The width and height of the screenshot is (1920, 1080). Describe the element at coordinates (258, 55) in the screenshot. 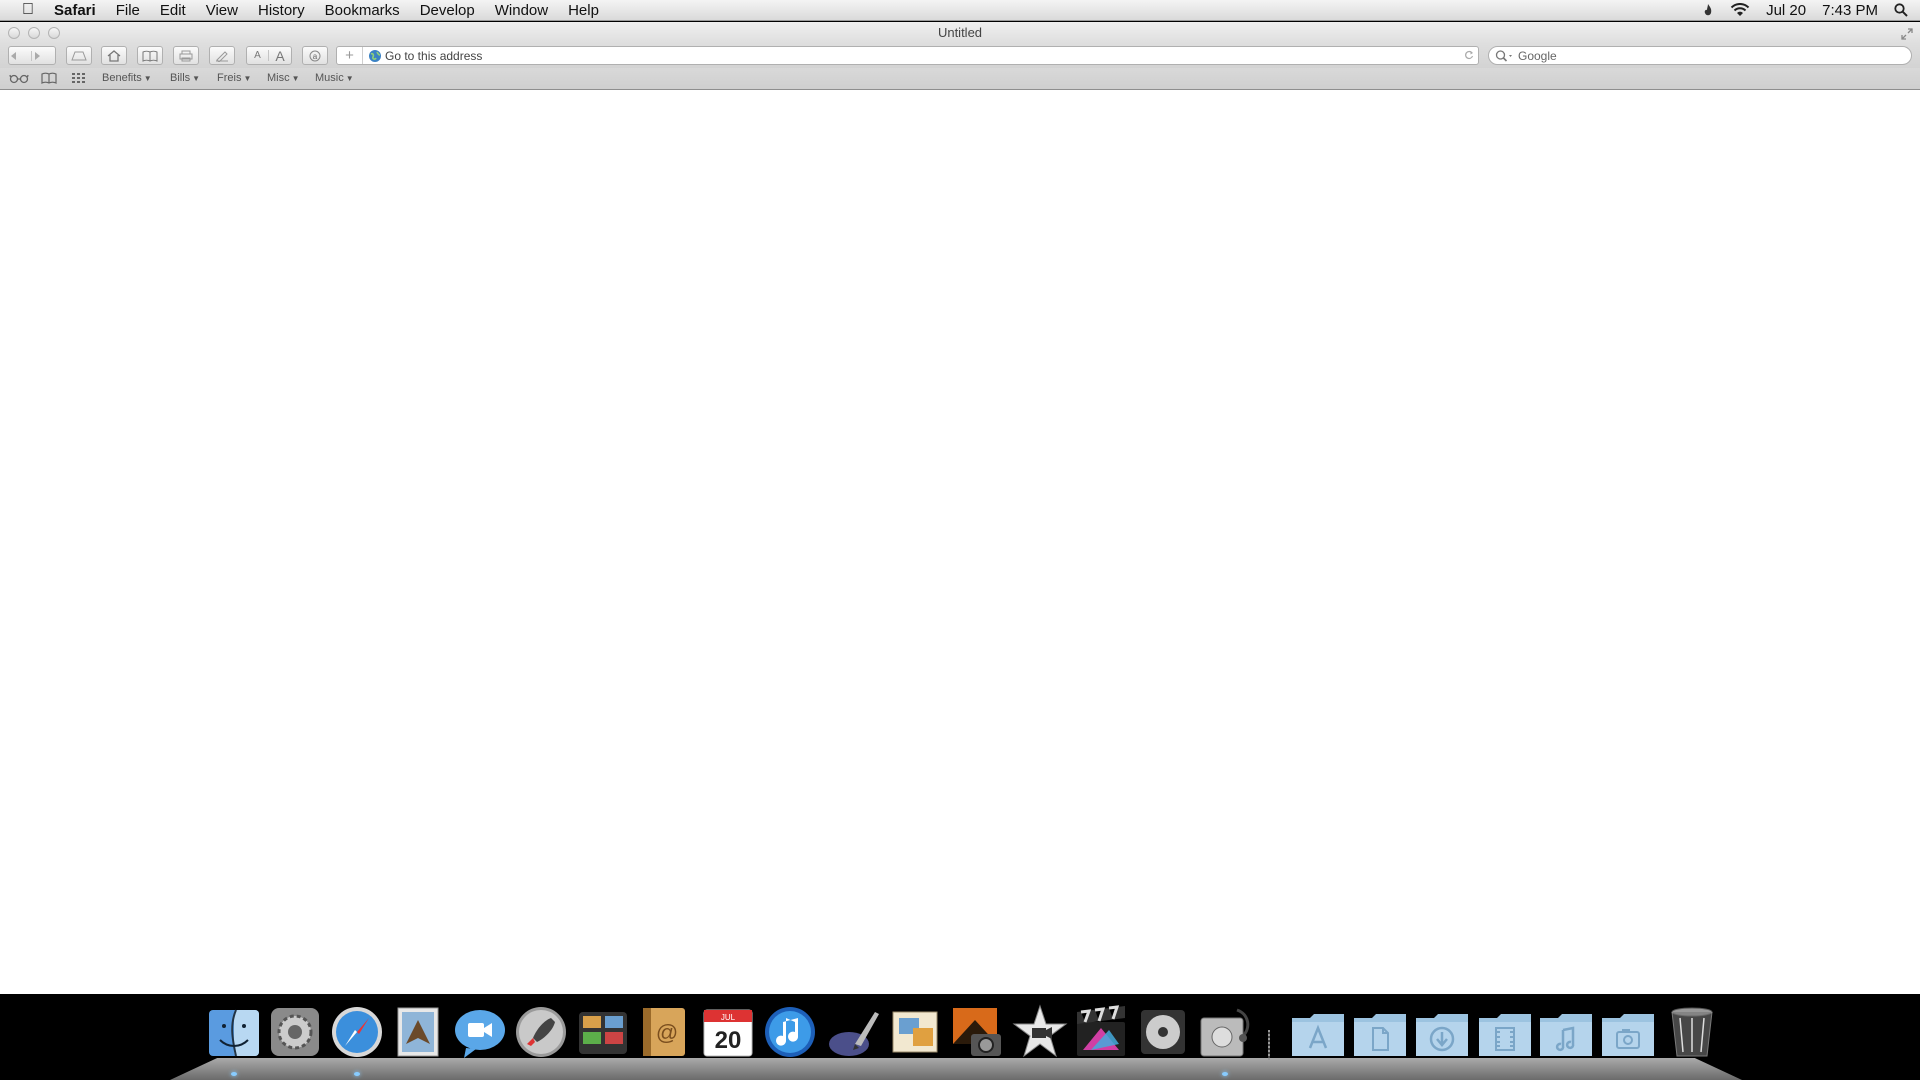

I see `text-smaller-button: A` at that location.